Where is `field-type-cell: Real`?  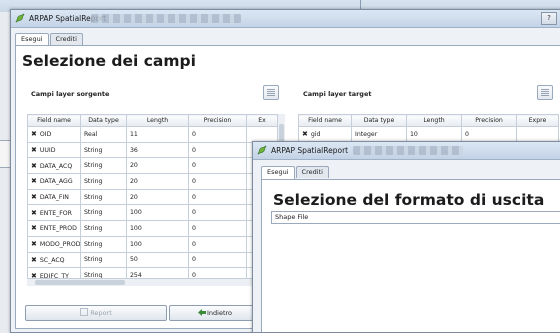
field-type-cell: Real is located at coordinates (103, 134).